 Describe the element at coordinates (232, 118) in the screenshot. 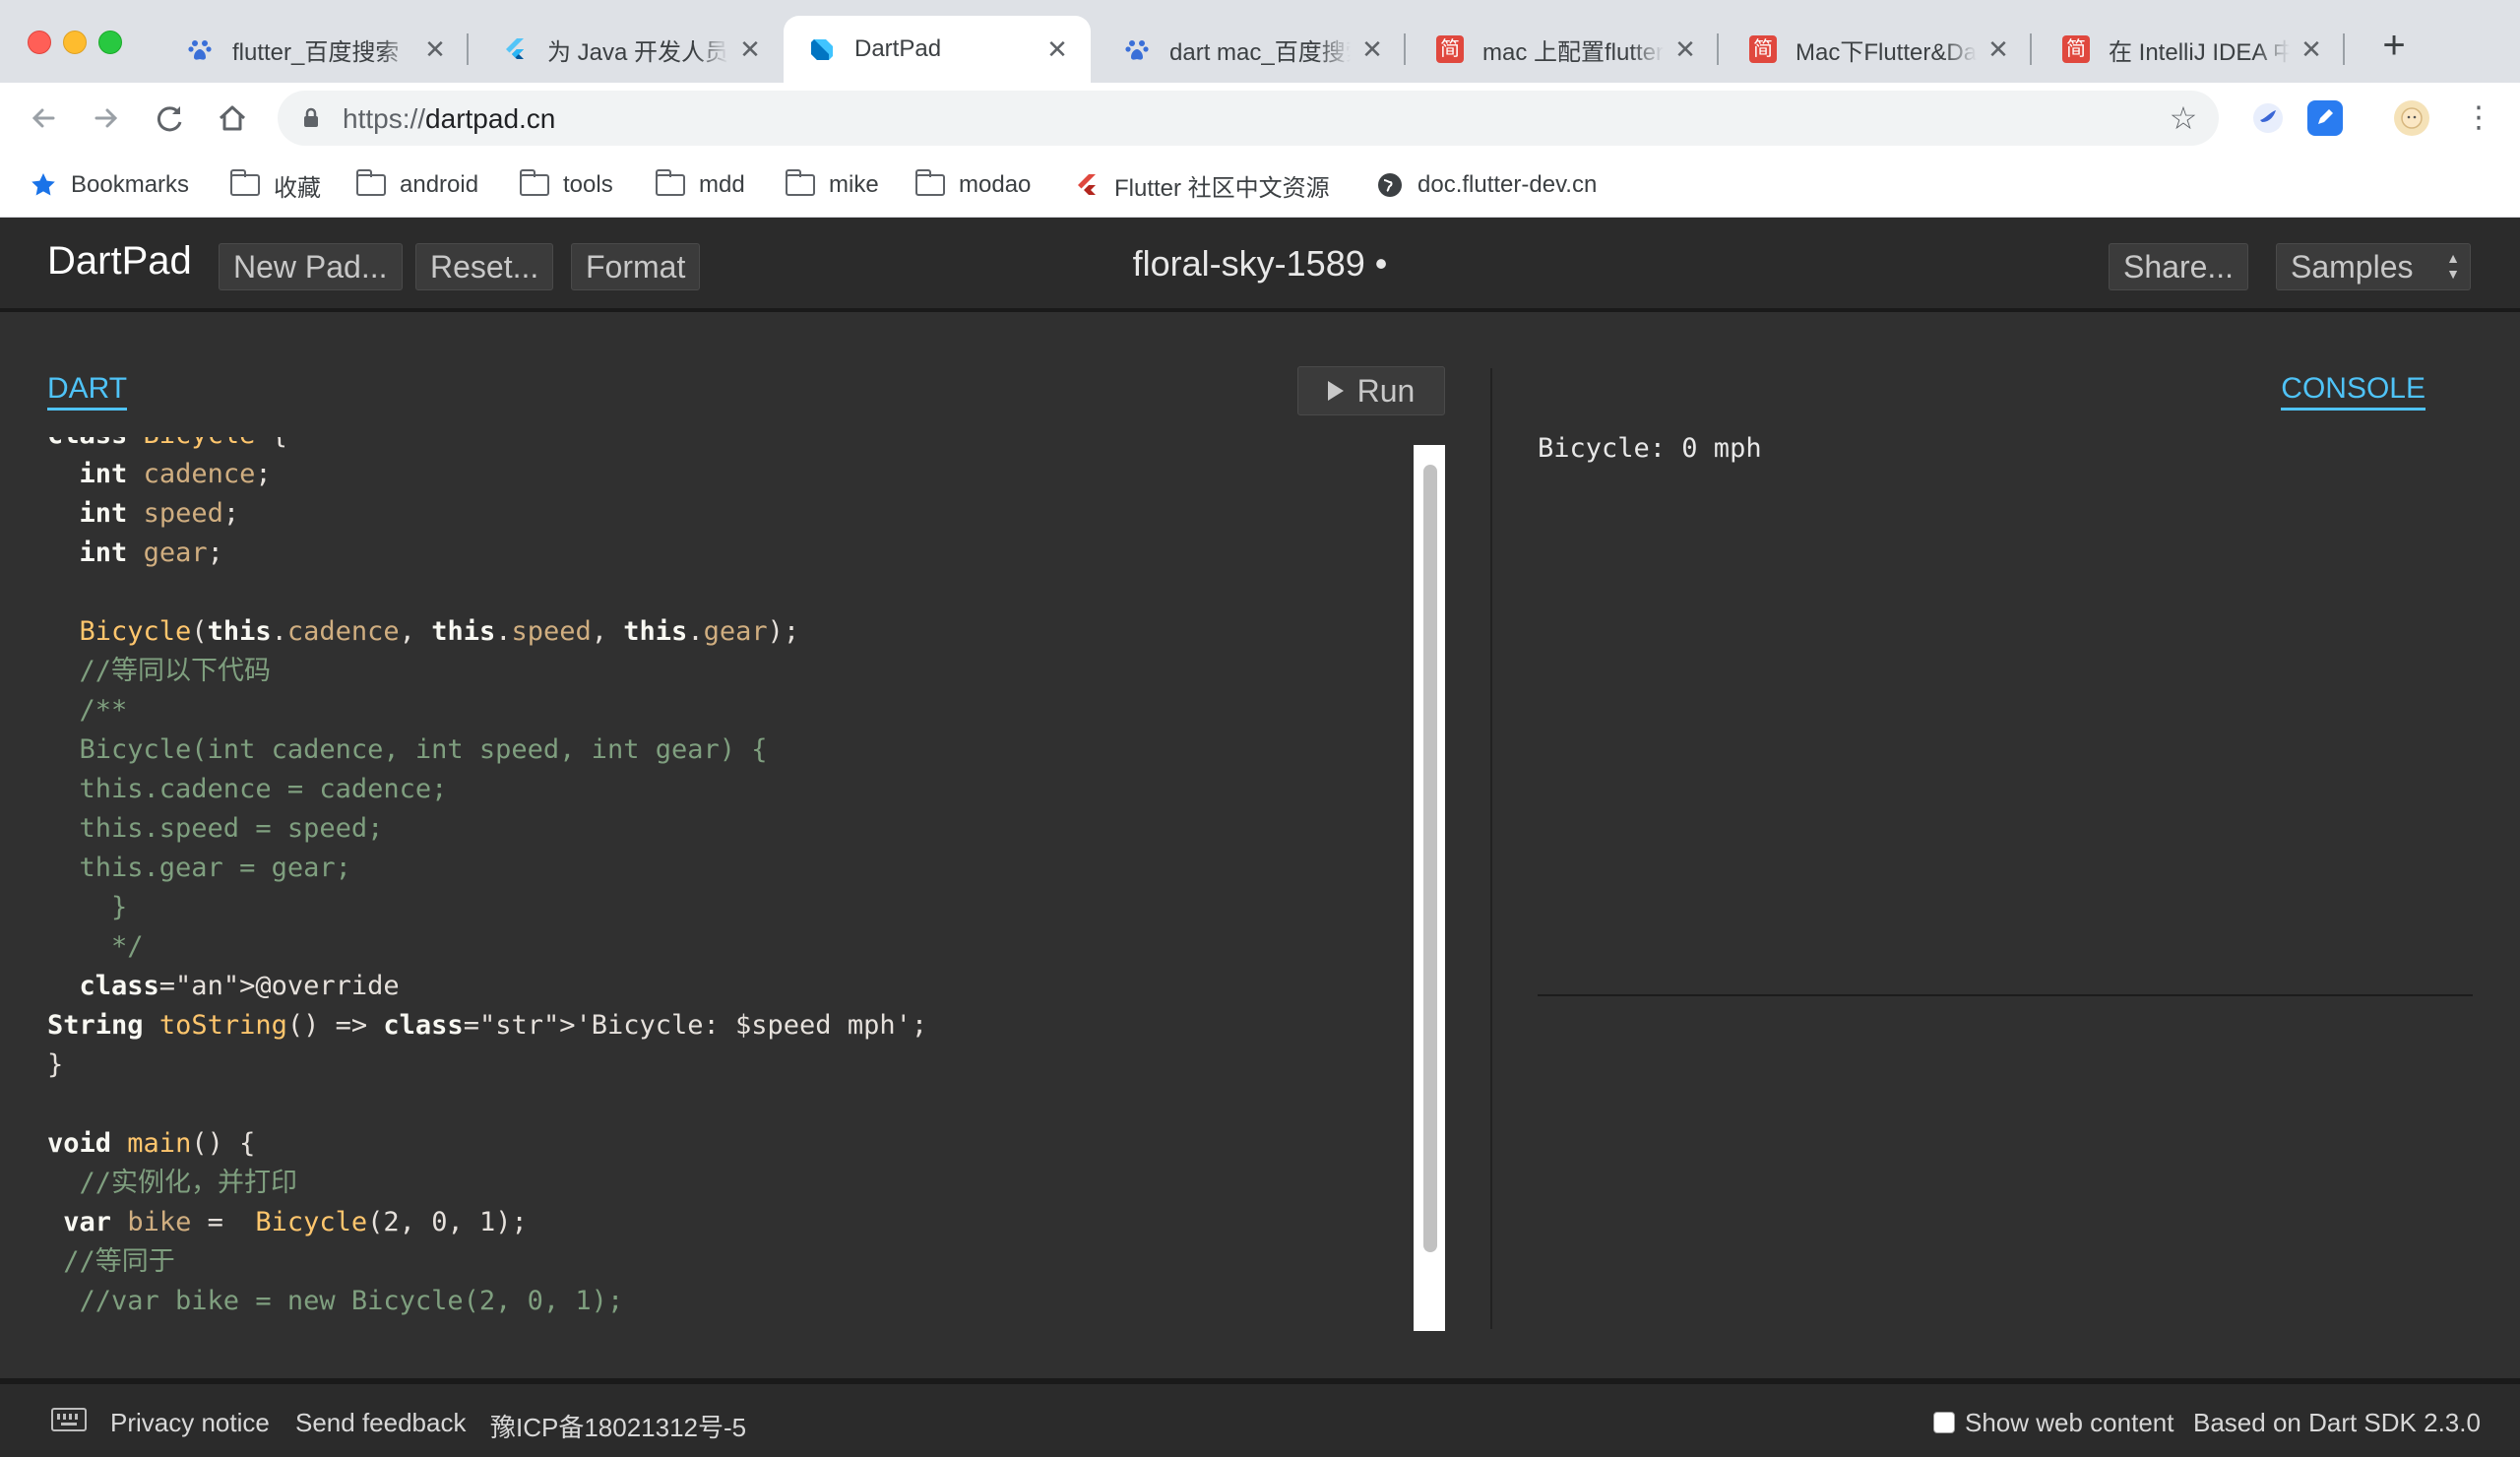

I see `home-icon` at that location.